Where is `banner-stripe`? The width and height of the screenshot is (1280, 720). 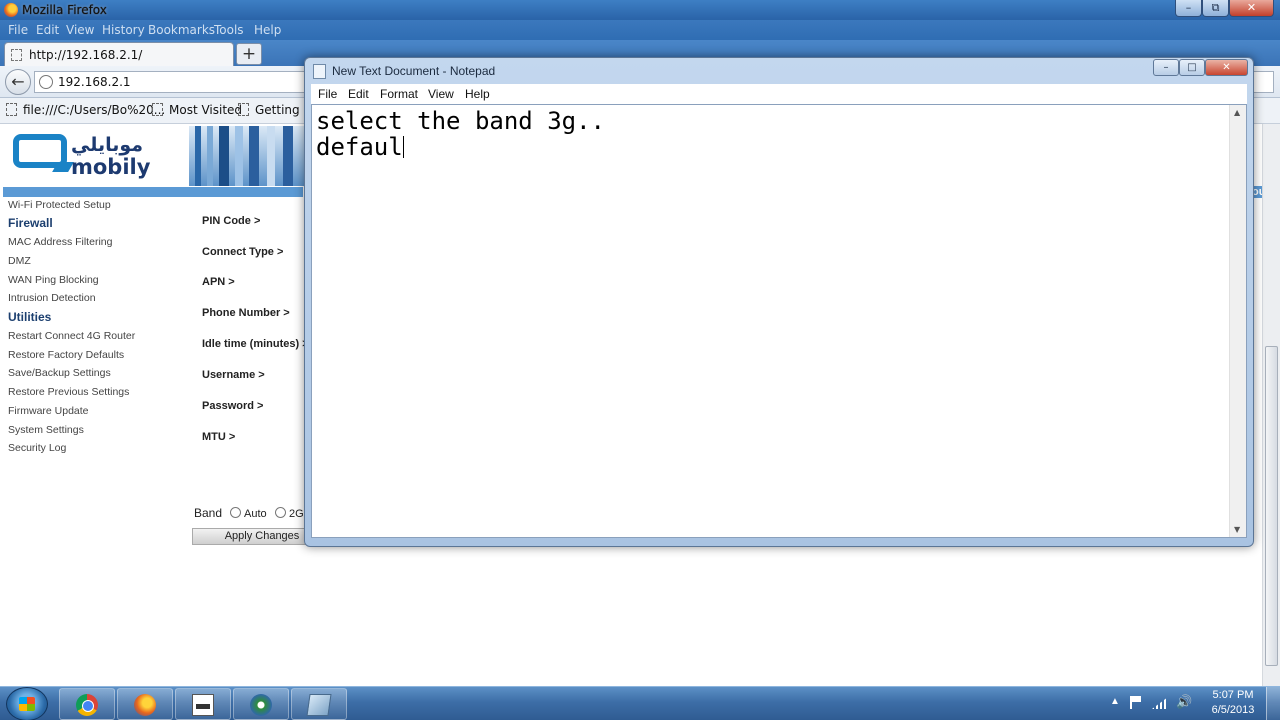
banner-stripe is located at coordinates (153, 192).